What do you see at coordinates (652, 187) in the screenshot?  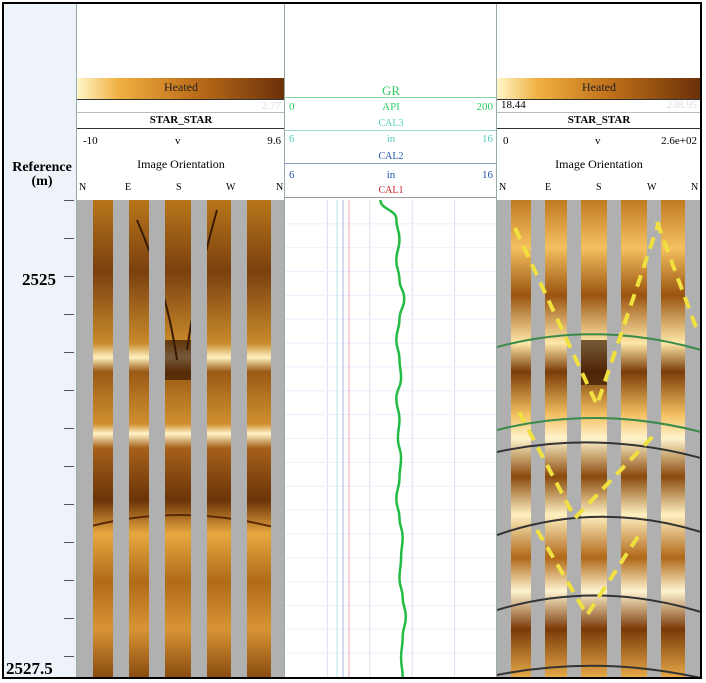 I see `right-orient-w: W` at bounding box center [652, 187].